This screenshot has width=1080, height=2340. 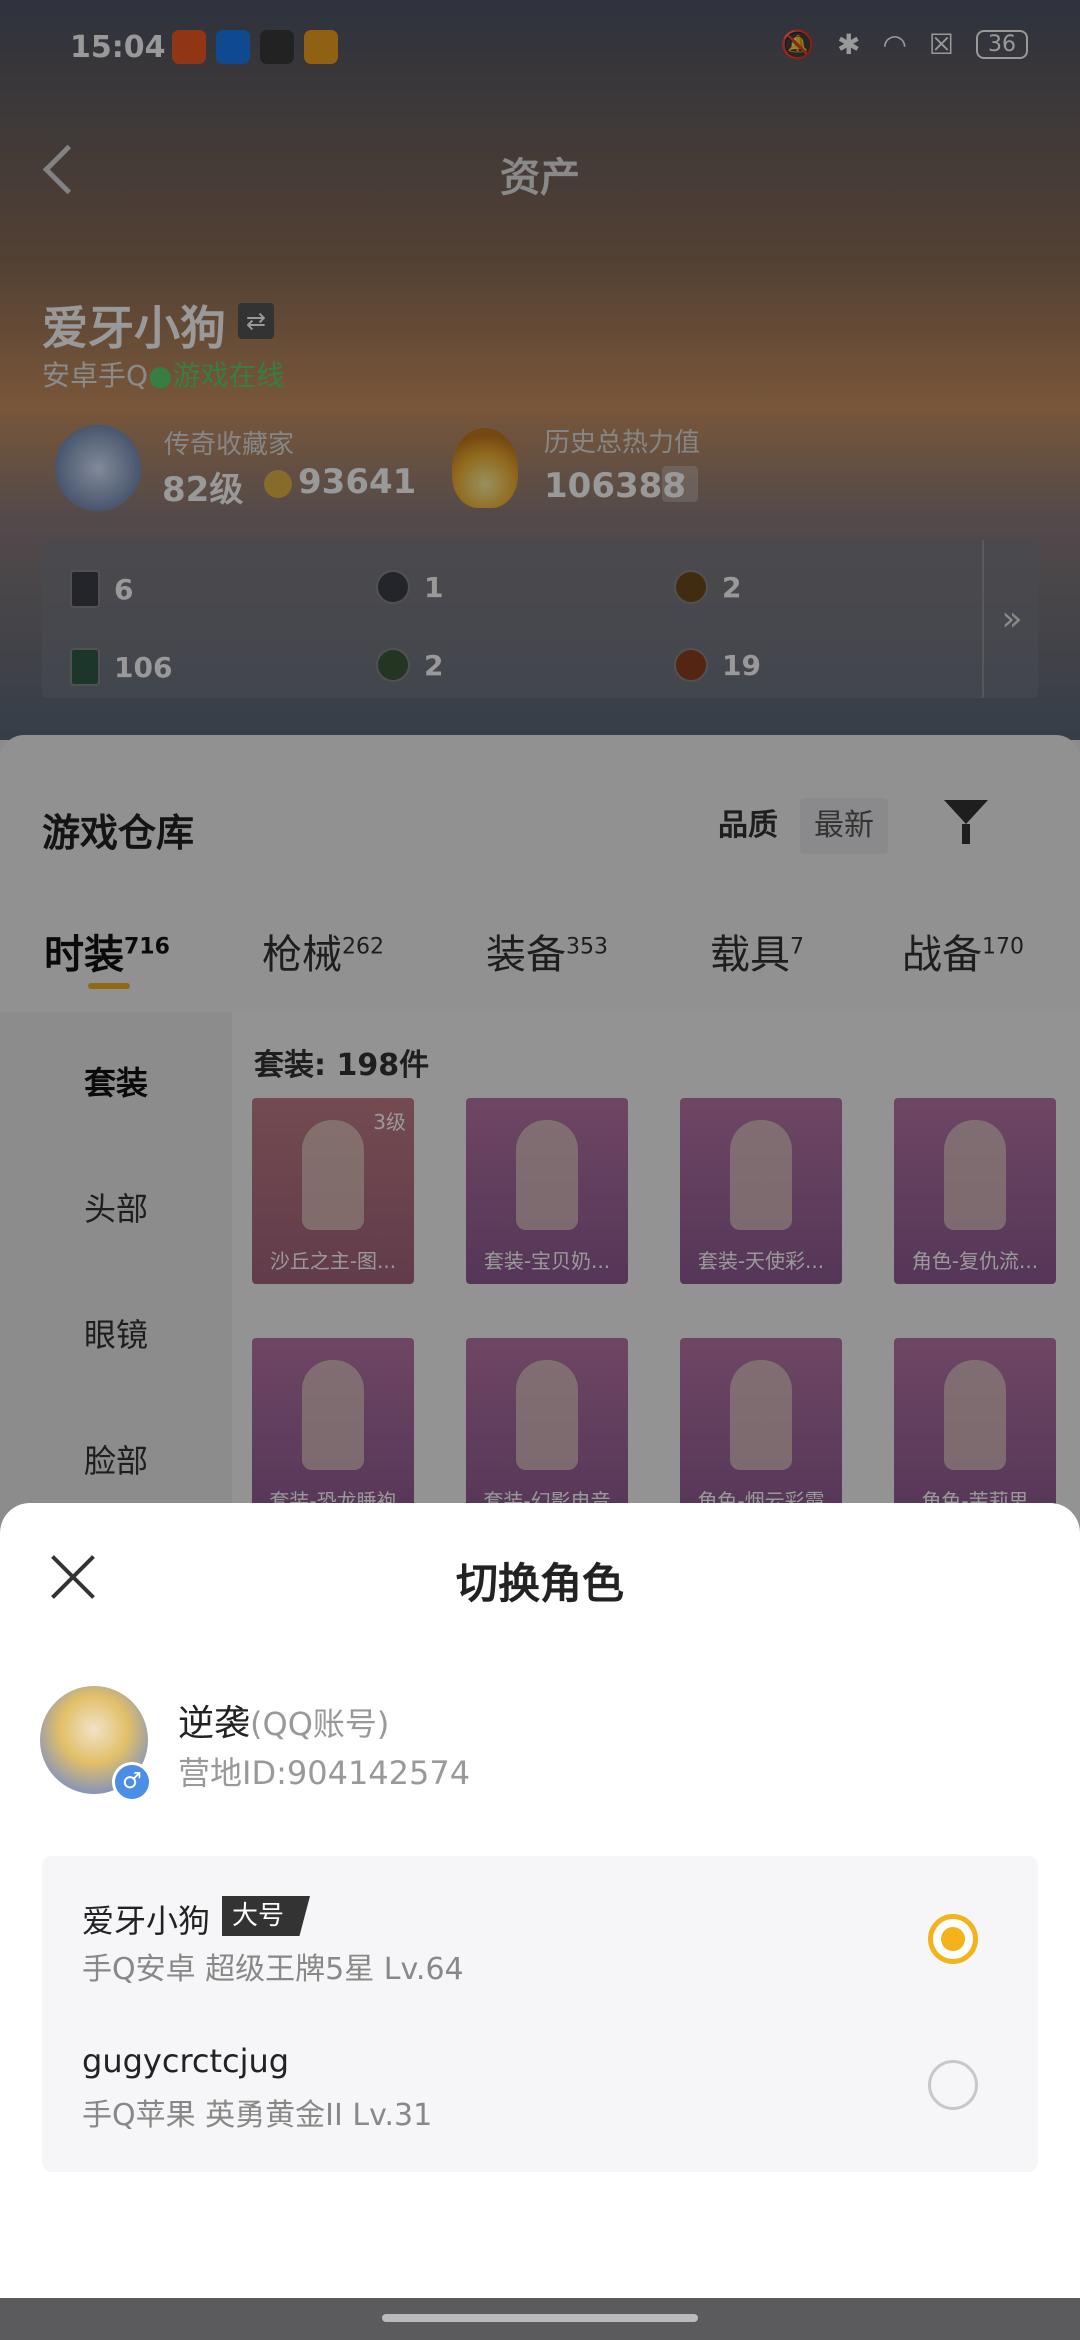 What do you see at coordinates (257, 2115) in the screenshot?
I see `role-detail: 手Q苹果 英勇黄金II Lv.31` at bounding box center [257, 2115].